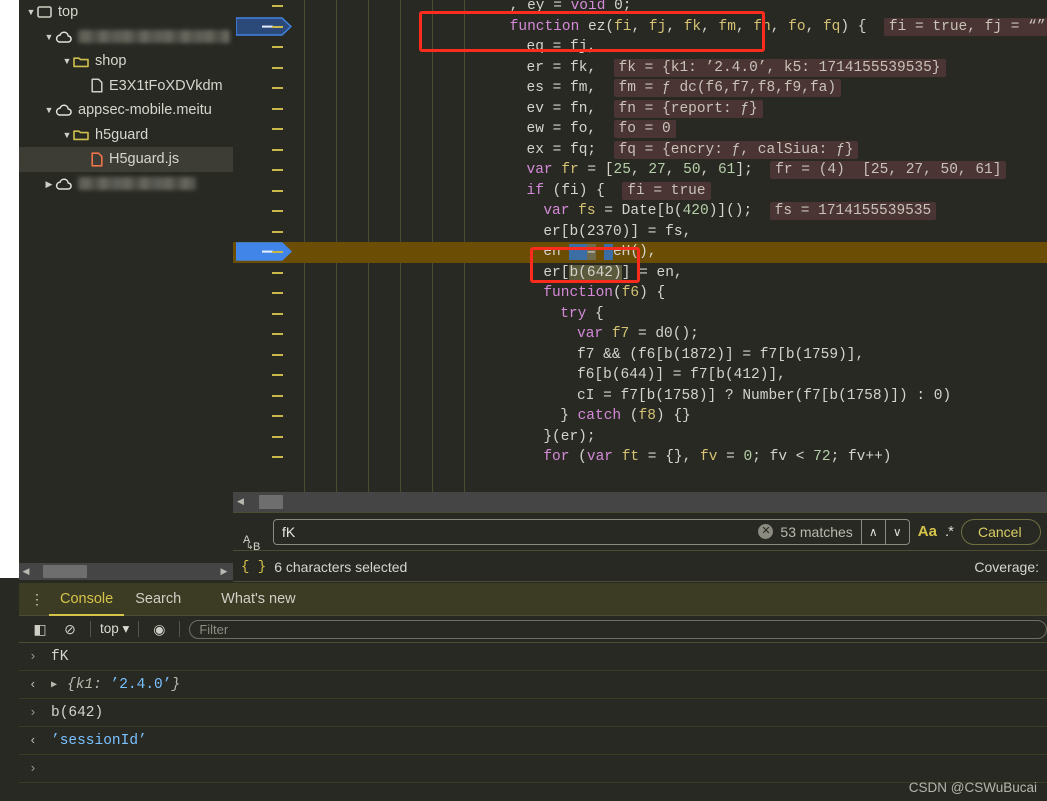 The height and width of the screenshot is (801, 1047). I want to click on code-token: =, so click(557, 7).